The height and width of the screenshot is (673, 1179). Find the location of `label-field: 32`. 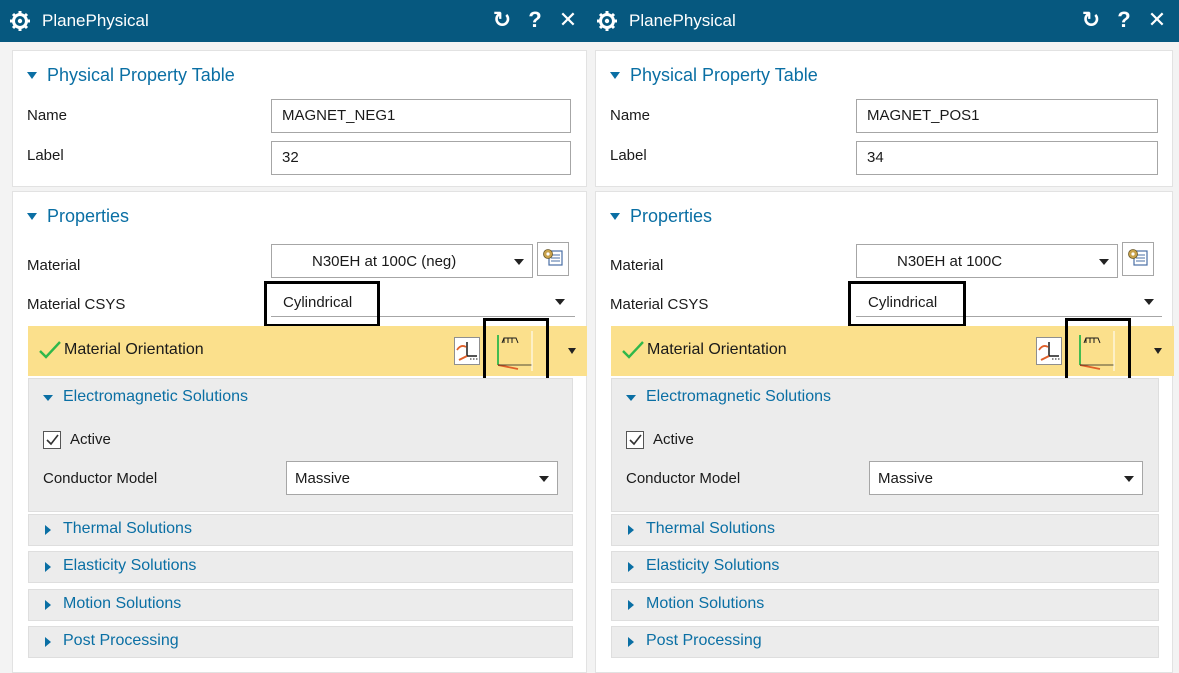

label-field: 32 is located at coordinates (421, 158).